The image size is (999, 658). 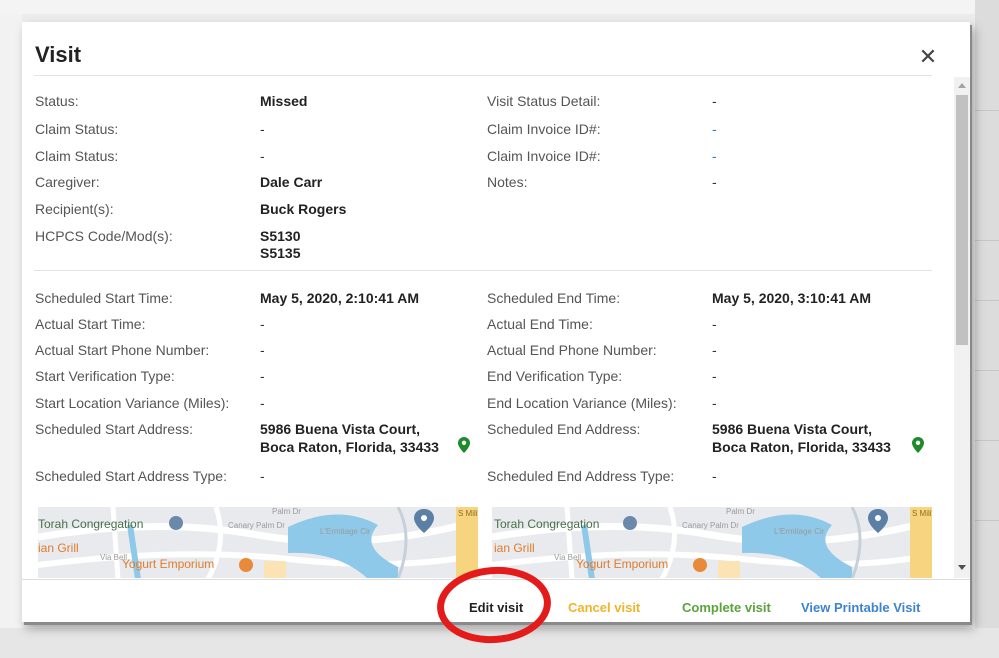 I want to click on scheduled-end-address-line2: Boca Raton, Florida, 33433, so click(x=801, y=447).